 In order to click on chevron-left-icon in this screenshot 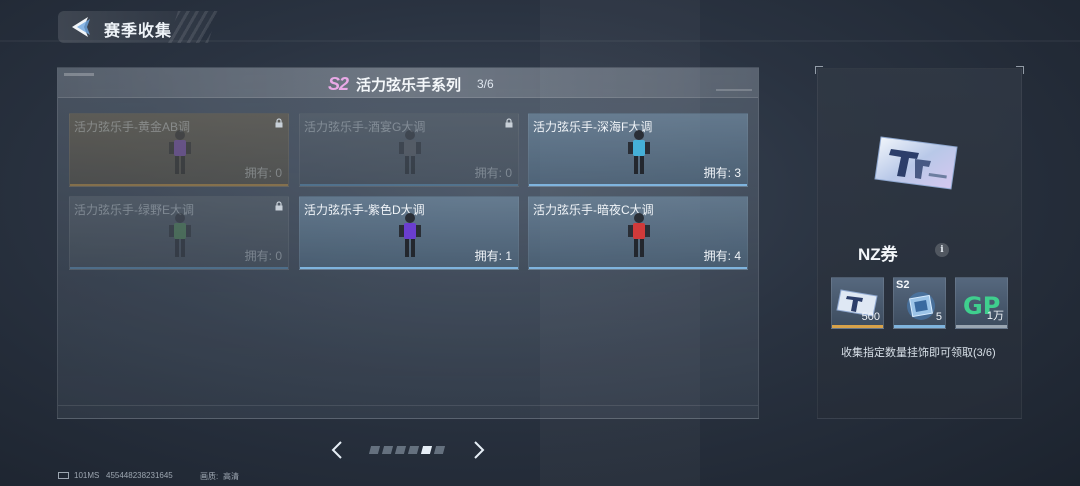, I will do `click(336, 450)`.